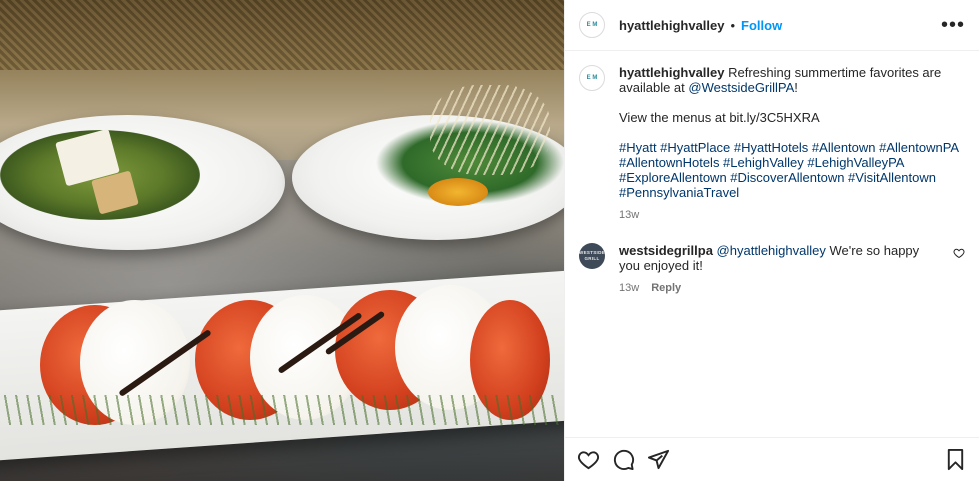  Describe the element at coordinates (658, 459) in the screenshot. I see `share-icon` at that location.